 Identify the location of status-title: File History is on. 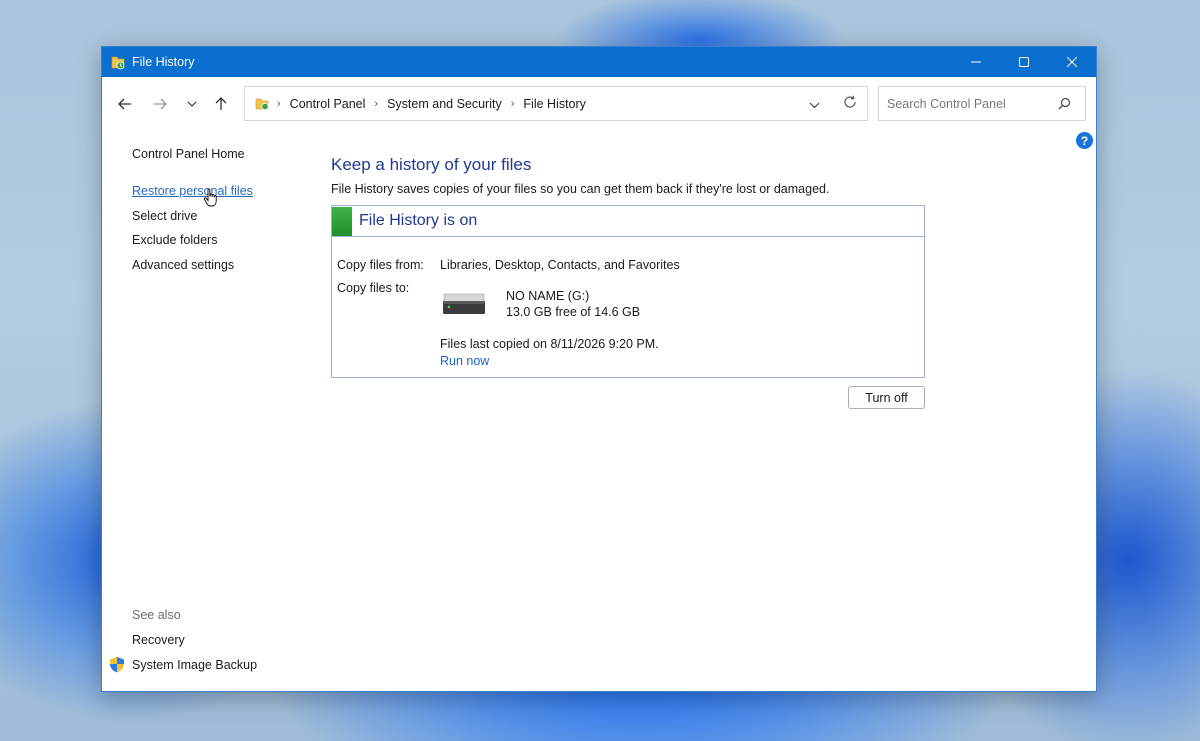
(418, 220).